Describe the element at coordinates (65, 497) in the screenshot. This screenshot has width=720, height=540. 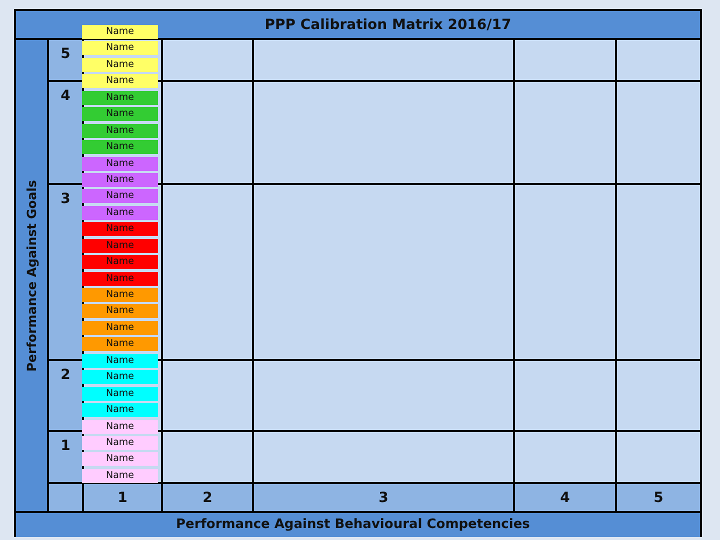
I see `corner-cell` at that location.